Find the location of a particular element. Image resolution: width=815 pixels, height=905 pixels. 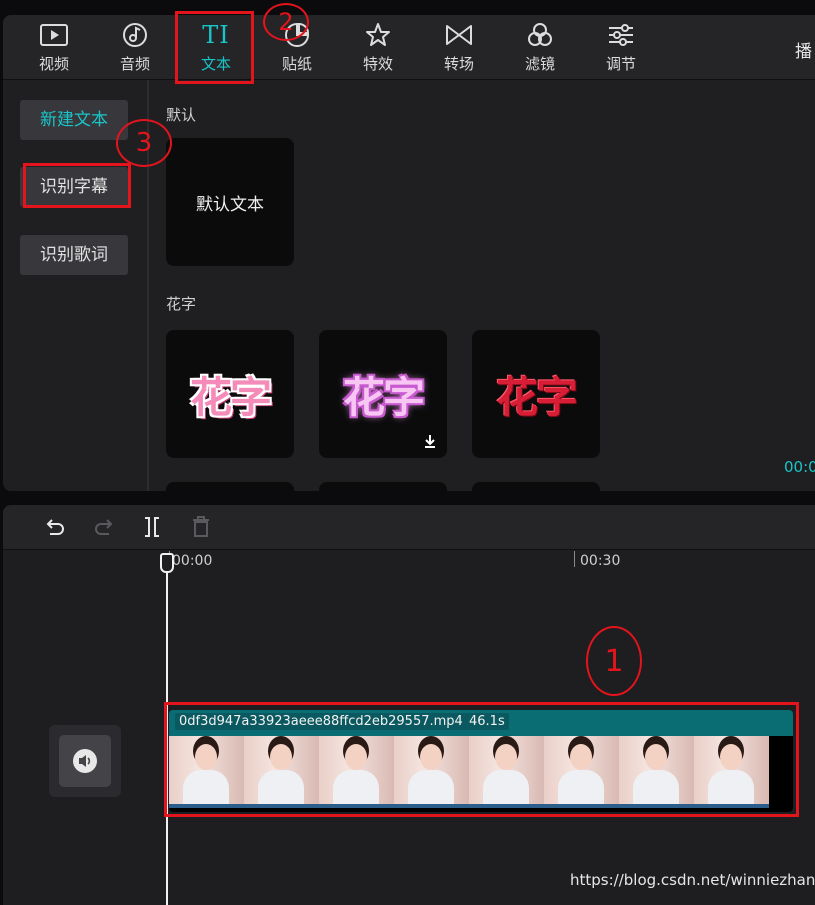

video-icon is located at coordinates (54, 35).